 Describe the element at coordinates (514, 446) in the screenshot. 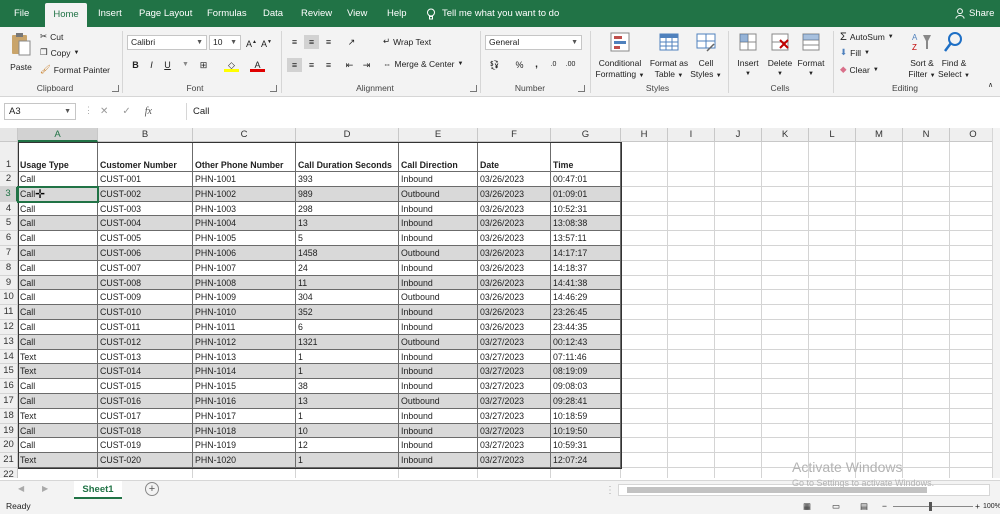

I see `table-cell: 03/27/2023` at that location.